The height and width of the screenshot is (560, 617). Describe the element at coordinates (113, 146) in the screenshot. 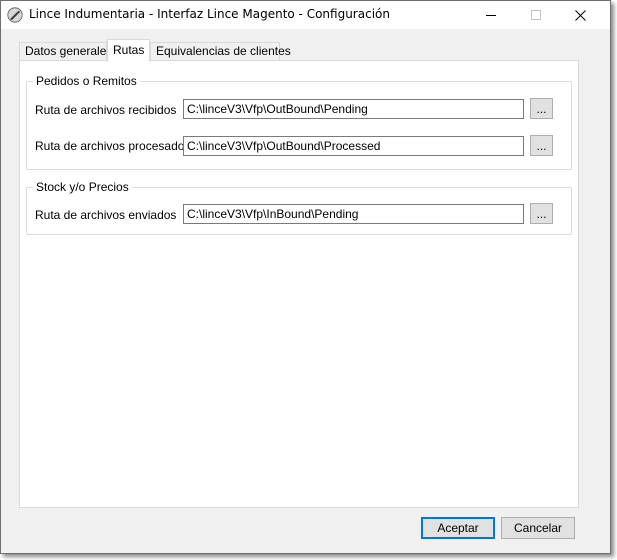

I see `procesados-label: Ruta de archivos procesados` at that location.